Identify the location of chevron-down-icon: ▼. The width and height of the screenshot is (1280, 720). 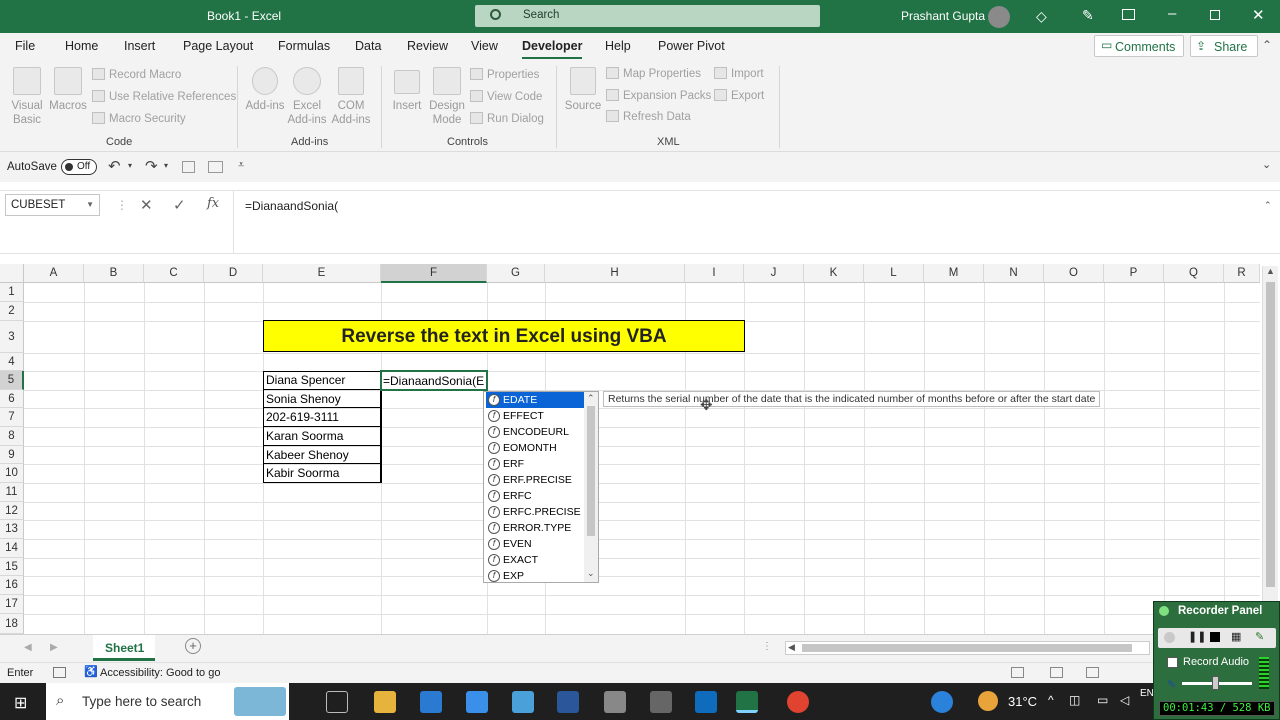
(90, 204).